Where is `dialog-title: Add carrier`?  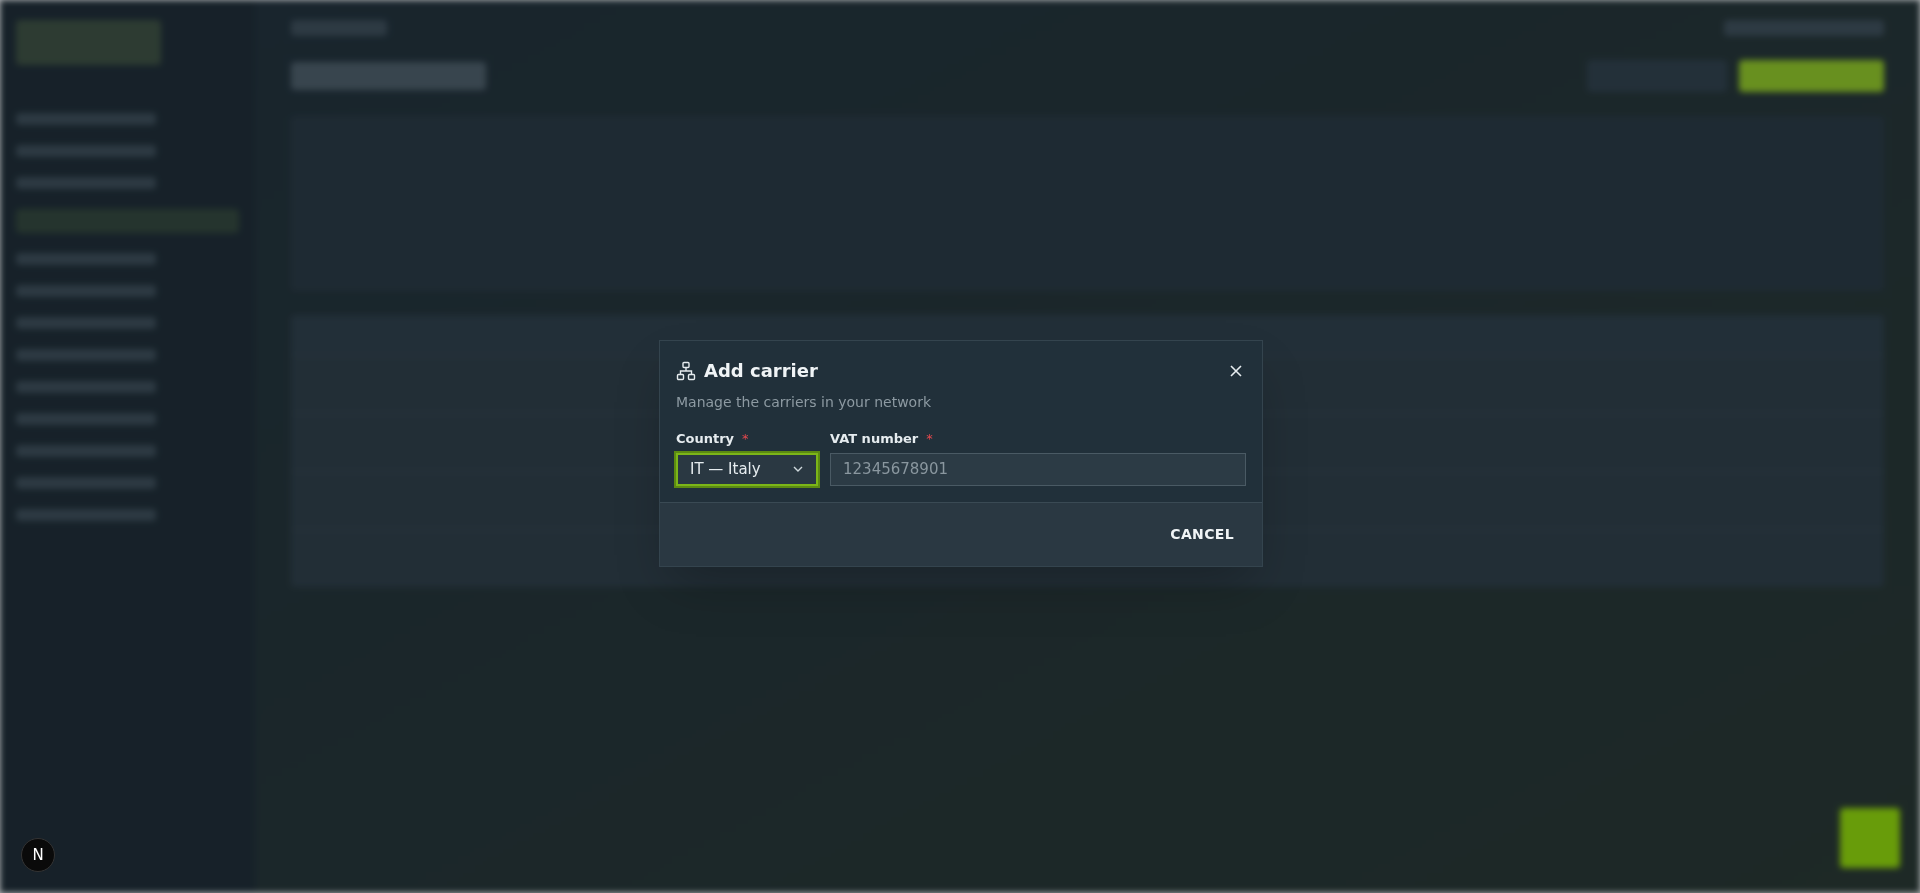 dialog-title: Add carrier is located at coordinates (761, 371).